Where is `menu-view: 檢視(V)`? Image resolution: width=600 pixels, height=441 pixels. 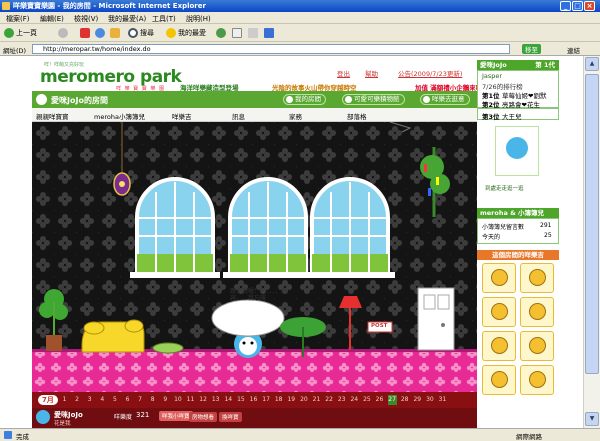
menu-view: 檢視(V) is located at coordinates (86, 19).